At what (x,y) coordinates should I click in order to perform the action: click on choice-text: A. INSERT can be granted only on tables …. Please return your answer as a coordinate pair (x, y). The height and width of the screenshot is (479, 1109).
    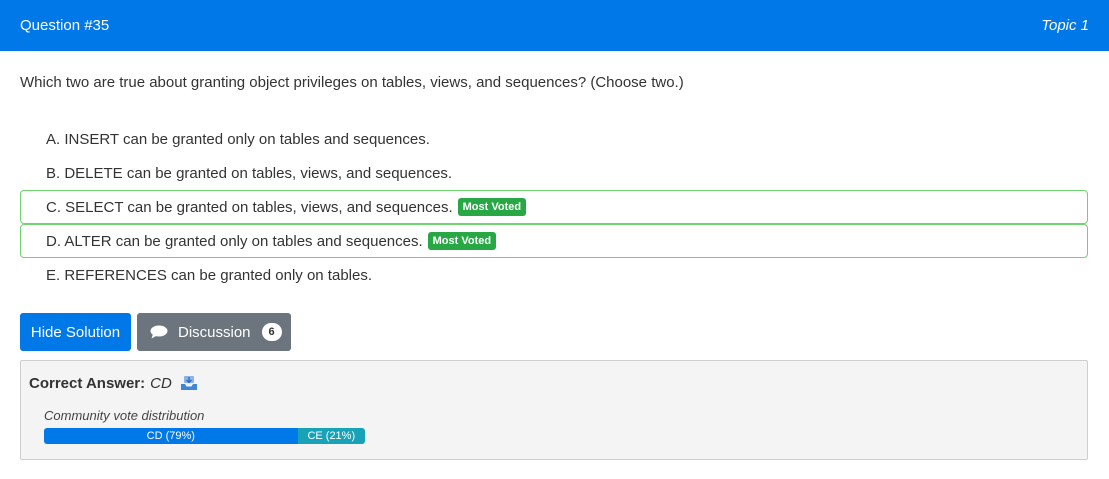
    Looking at the image, I should click on (238, 139).